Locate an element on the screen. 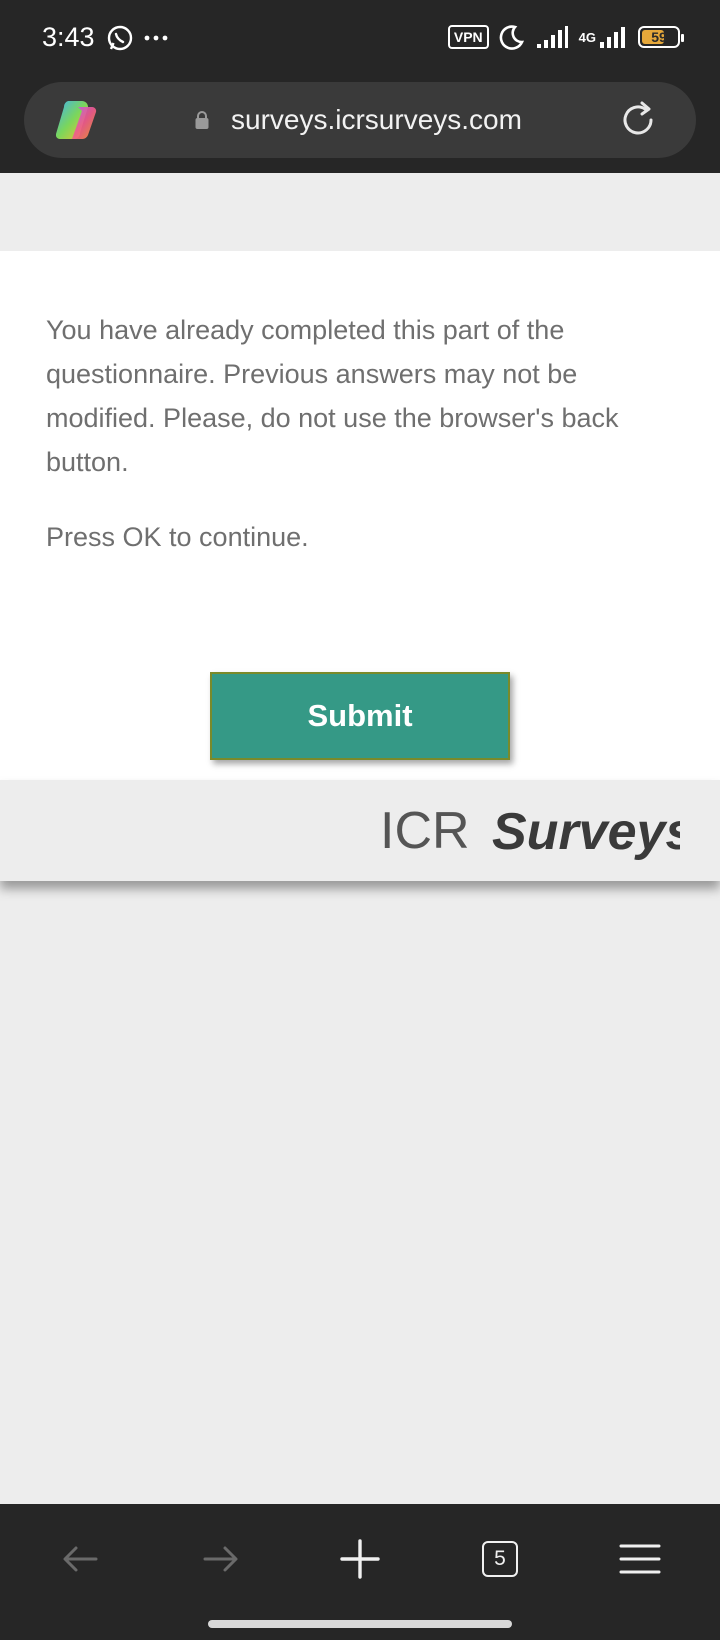 Image resolution: width=720 pixels, height=1640 pixels. tabs-icon: 5 is located at coordinates (500, 1559).